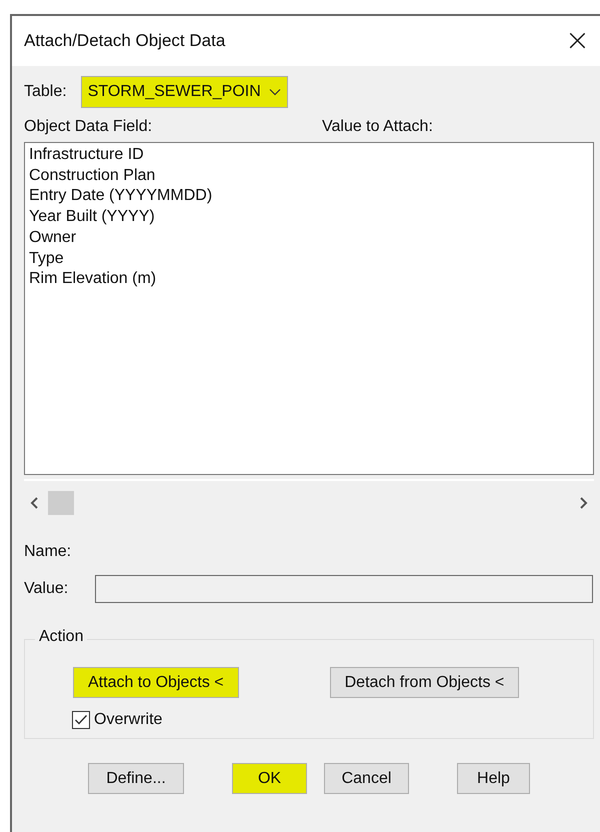 This screenshot has height=832, width=600. What do you see at coordinates (344, 589) in the screenshot?
I see `value-field` at bounding box center [344, 589].